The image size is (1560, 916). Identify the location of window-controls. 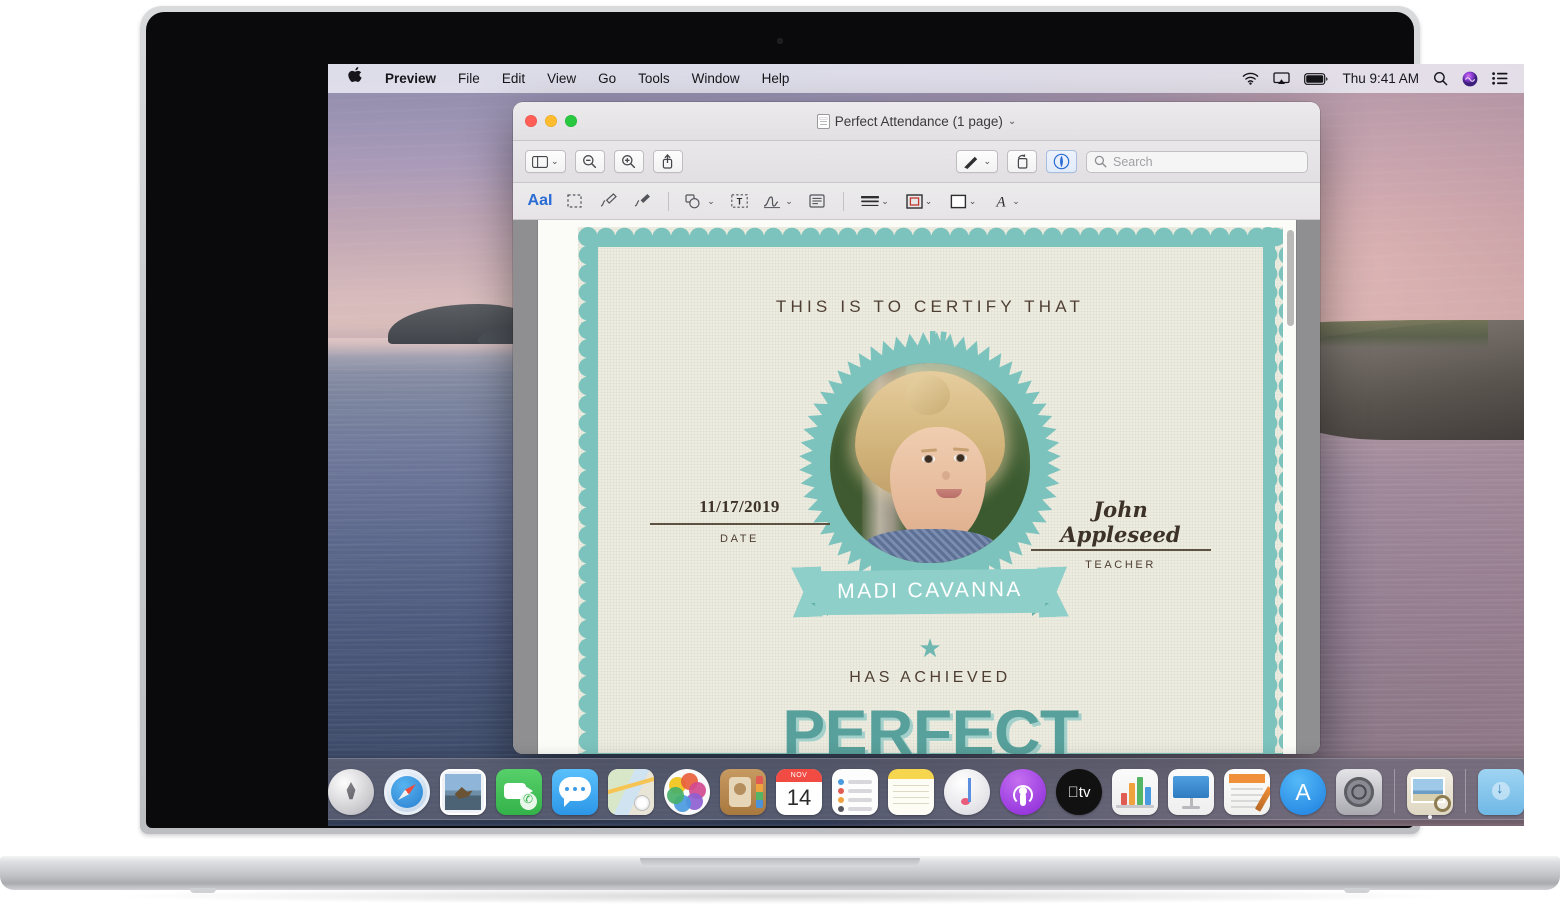
(551, 121).